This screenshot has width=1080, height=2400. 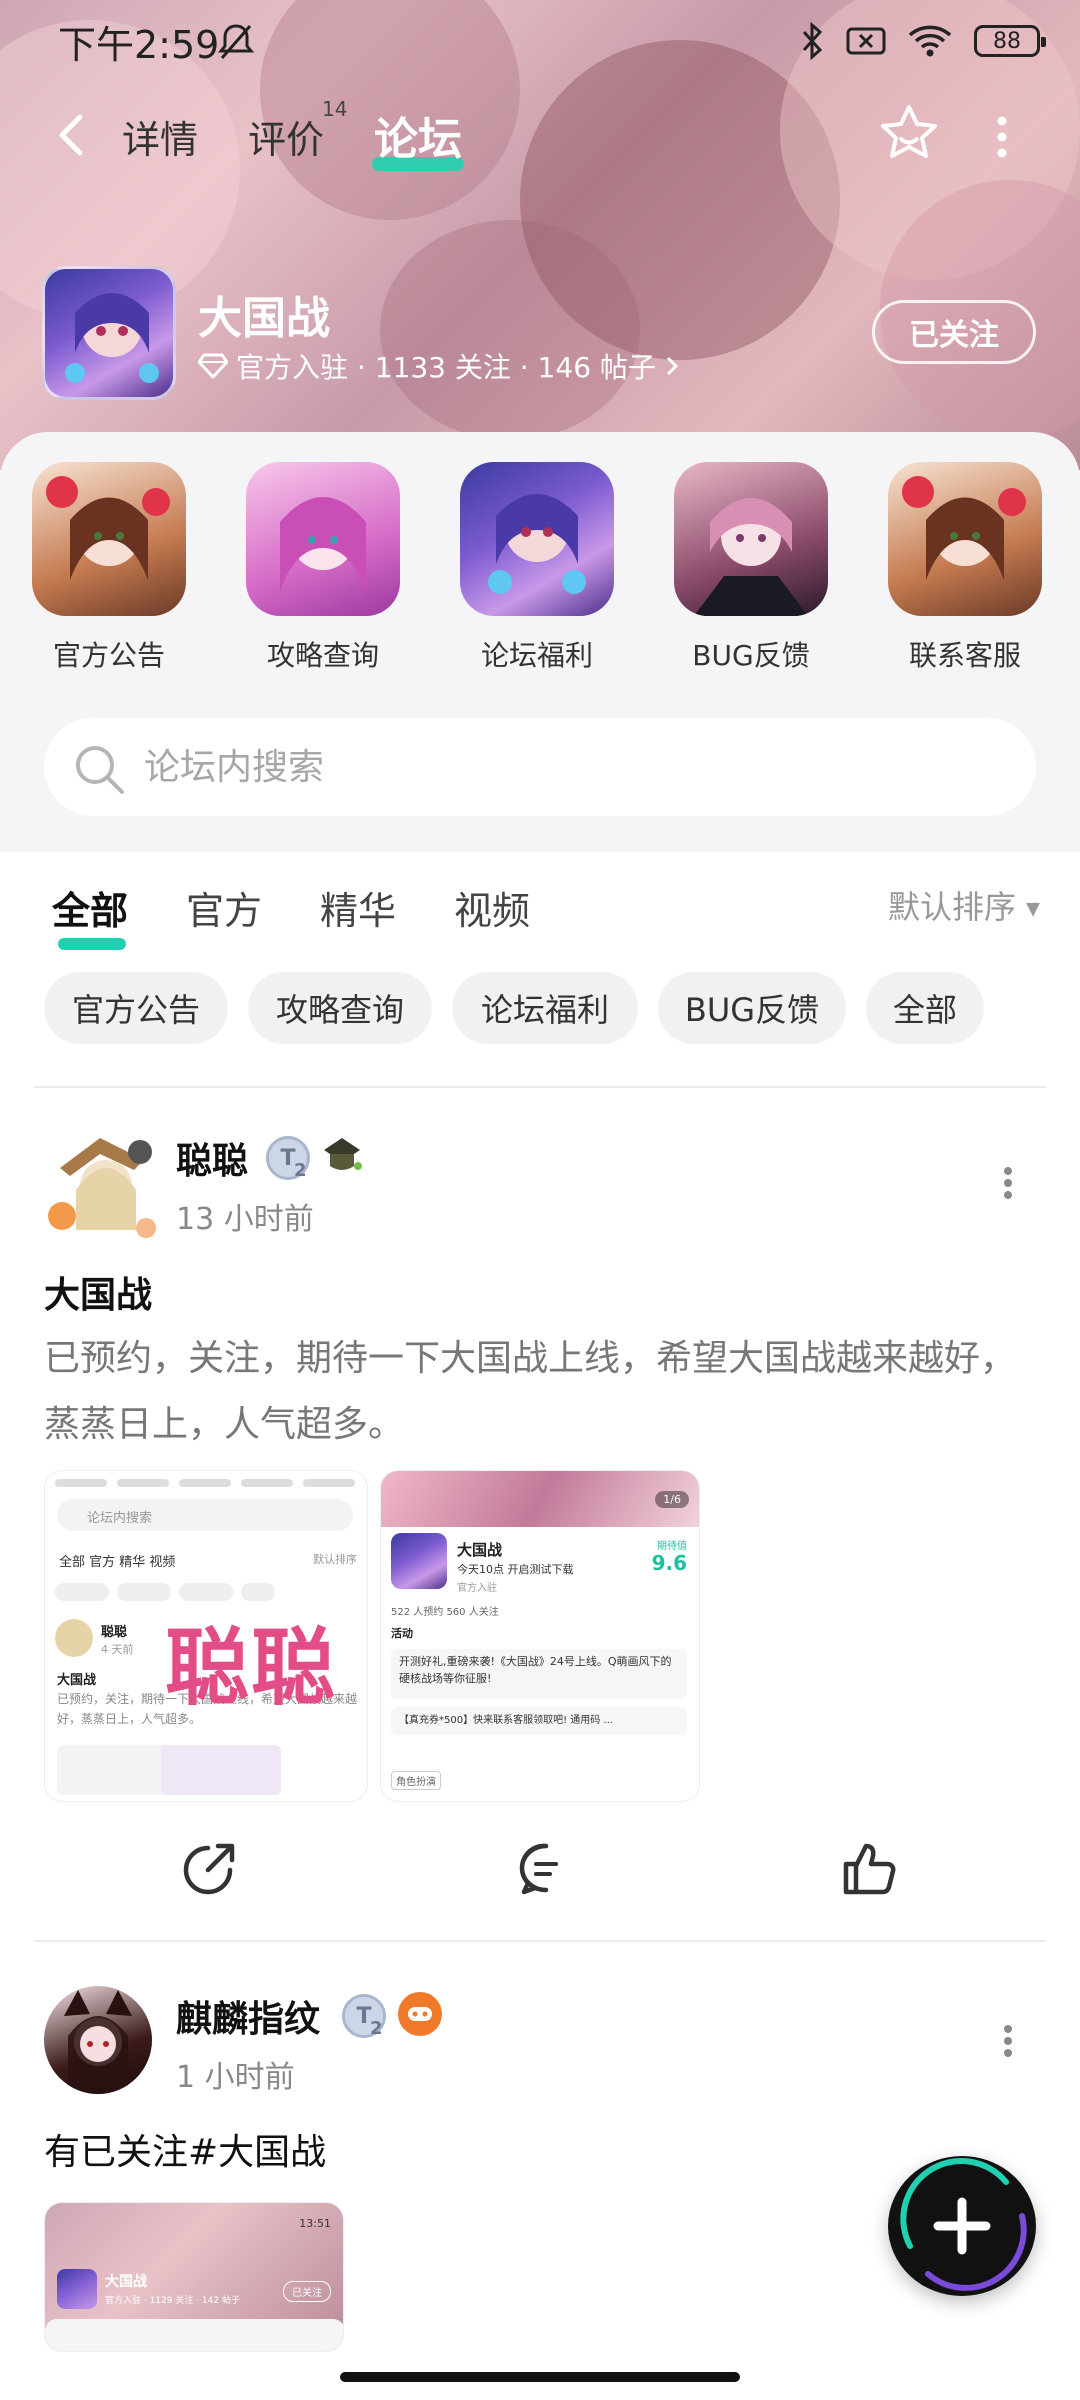 I want to click on filter-tabs: 全部 官方 精华 视频 默认排序 ▼, so click(x=540, y=907).